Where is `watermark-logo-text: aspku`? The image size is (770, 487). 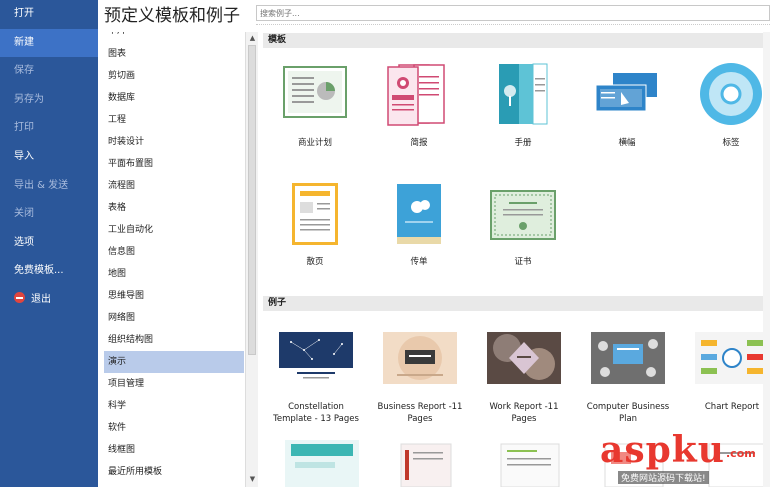
watermark-logo-text: aspku is located at coordinates (662, 450).